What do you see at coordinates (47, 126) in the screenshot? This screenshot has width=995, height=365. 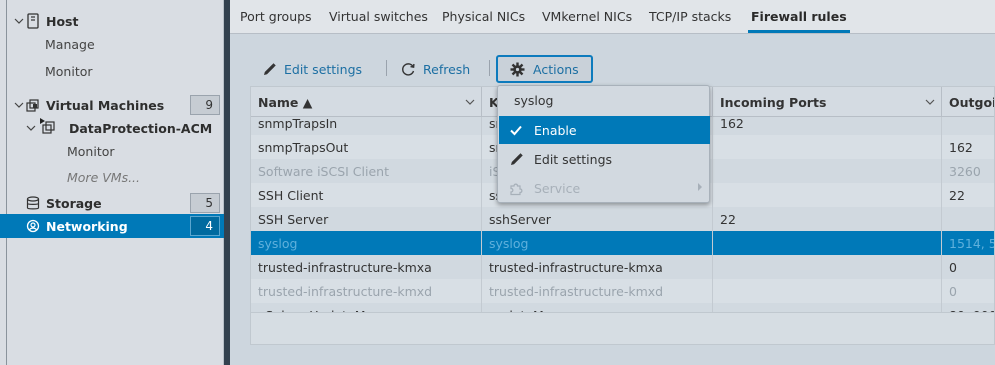 I see `vm-running-icon` at bounding box center [47, 126].